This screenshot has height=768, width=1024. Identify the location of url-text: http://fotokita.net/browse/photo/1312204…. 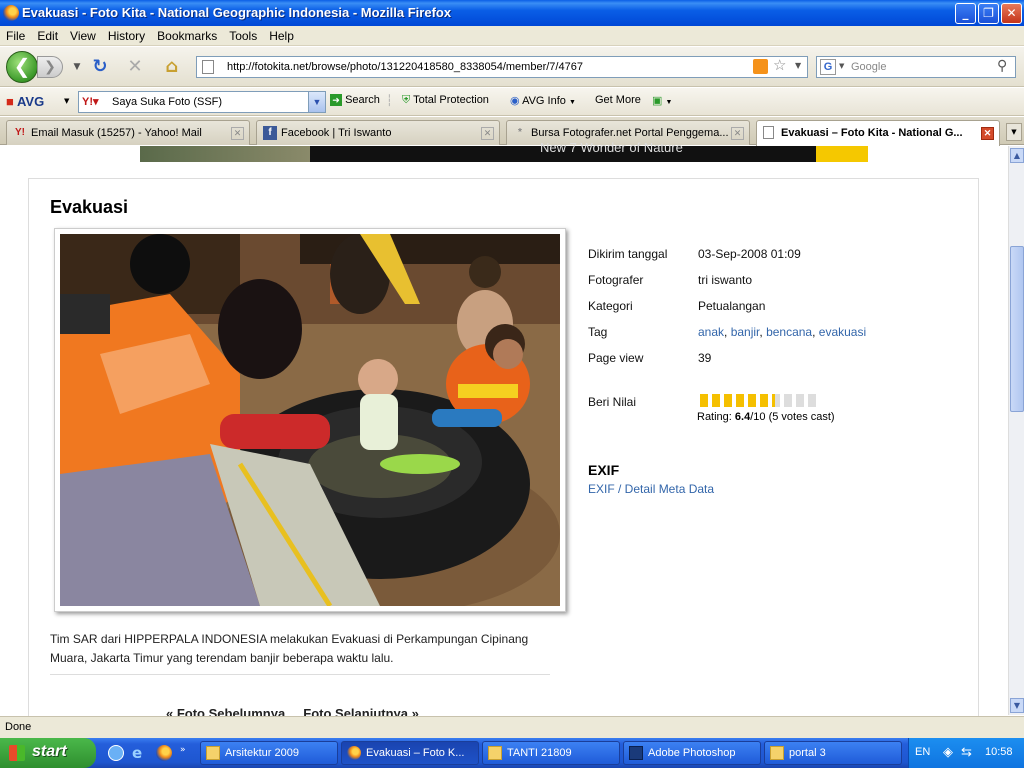
(405, 67).